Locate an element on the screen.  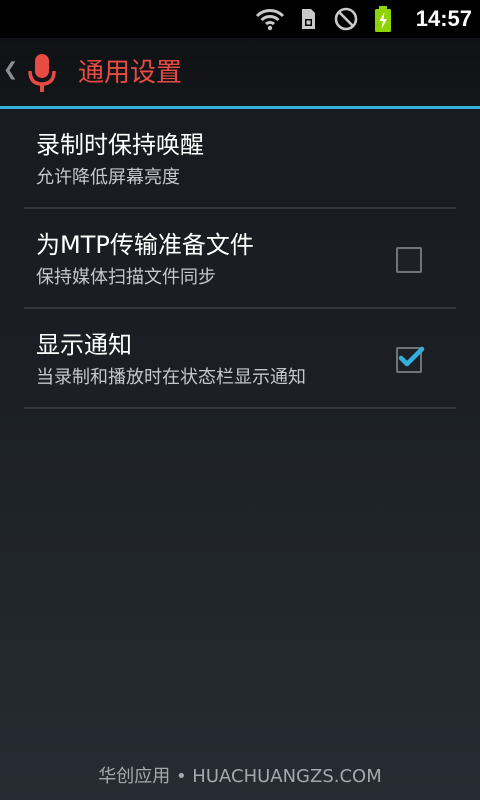
do-not-disturb-icon is located at coordinates (346, 19).